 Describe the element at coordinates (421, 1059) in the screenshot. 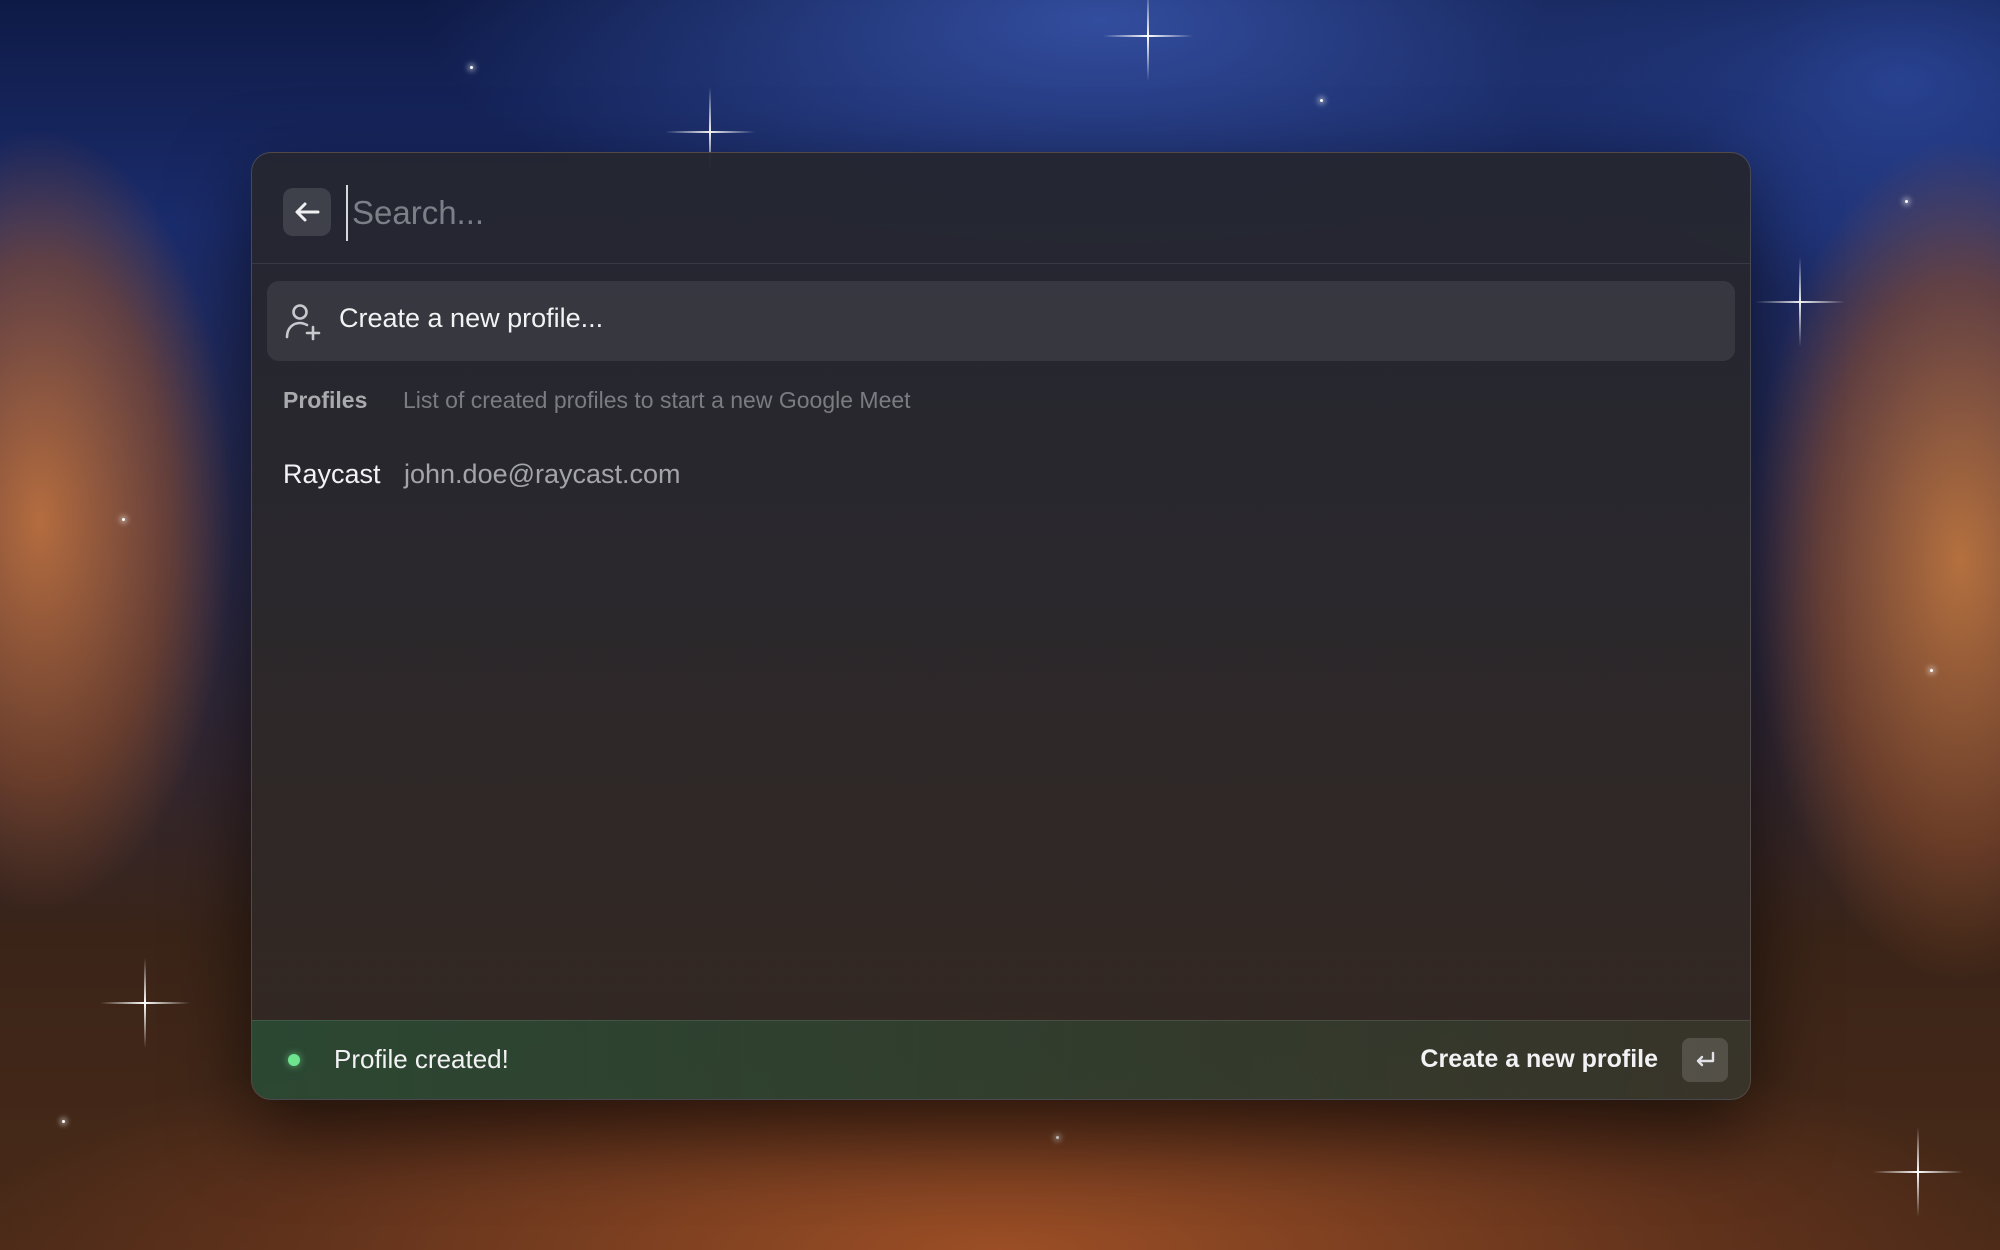

I see `toast-message: Profile created!` at that location.